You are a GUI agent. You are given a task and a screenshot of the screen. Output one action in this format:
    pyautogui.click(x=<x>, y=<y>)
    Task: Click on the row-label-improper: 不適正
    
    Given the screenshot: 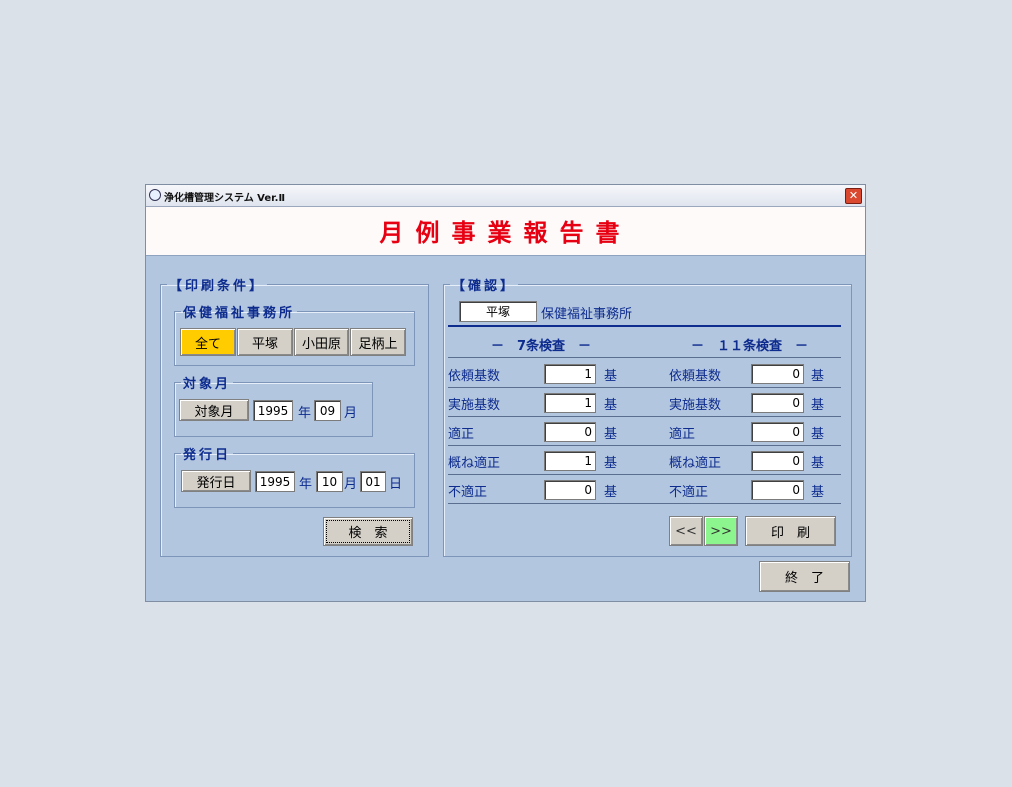 What is the action you would take?
    pyautogui.click(x=468, y=492)
    